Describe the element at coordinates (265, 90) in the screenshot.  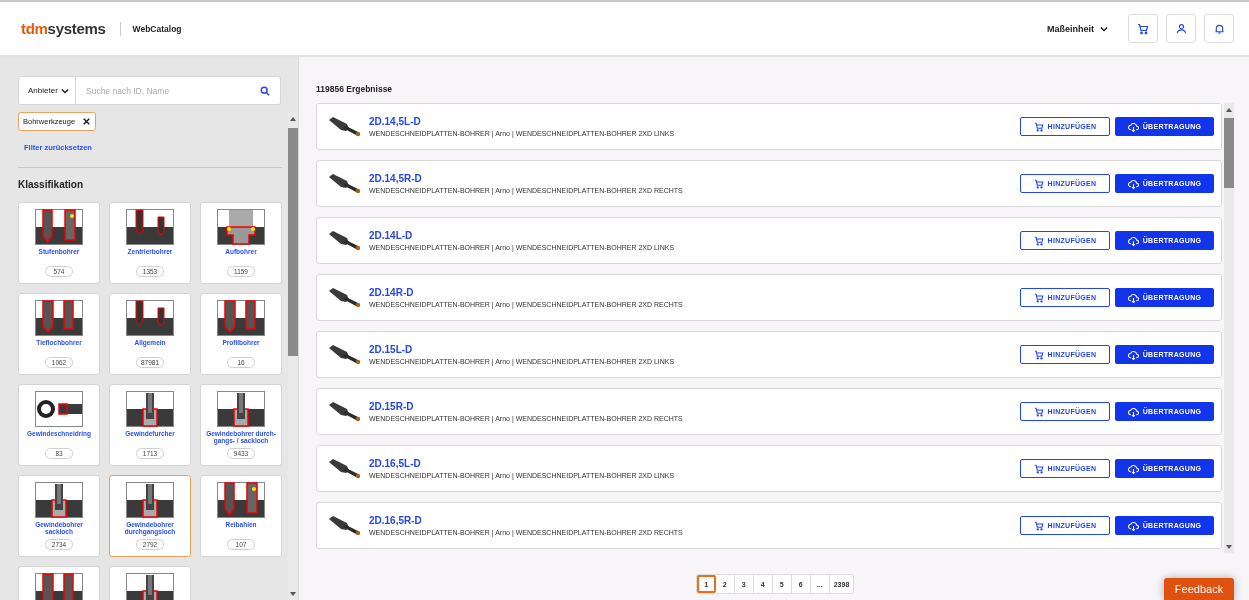
I see `search-icon` at that location.